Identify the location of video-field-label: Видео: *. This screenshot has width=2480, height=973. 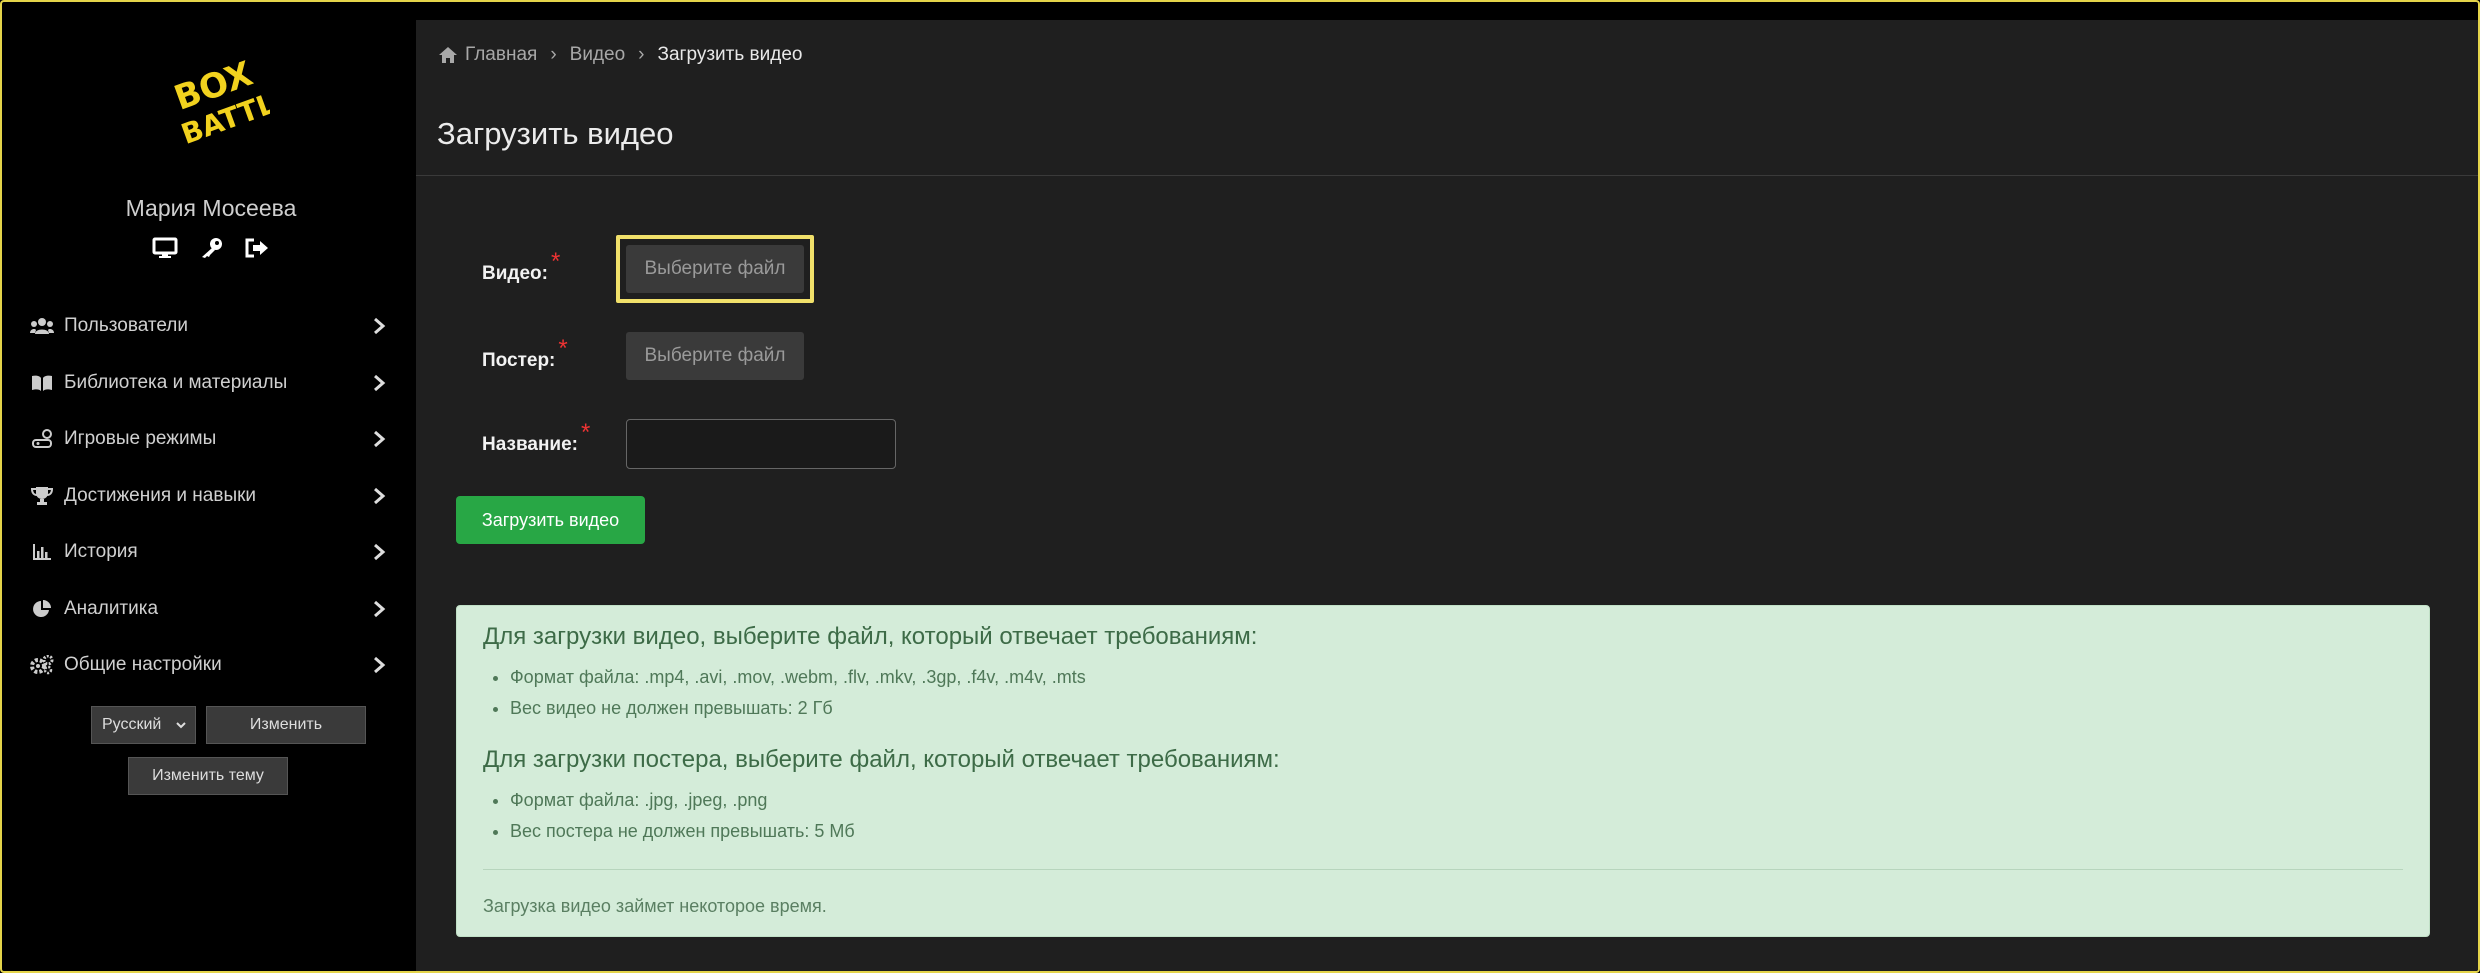
(521, 267).